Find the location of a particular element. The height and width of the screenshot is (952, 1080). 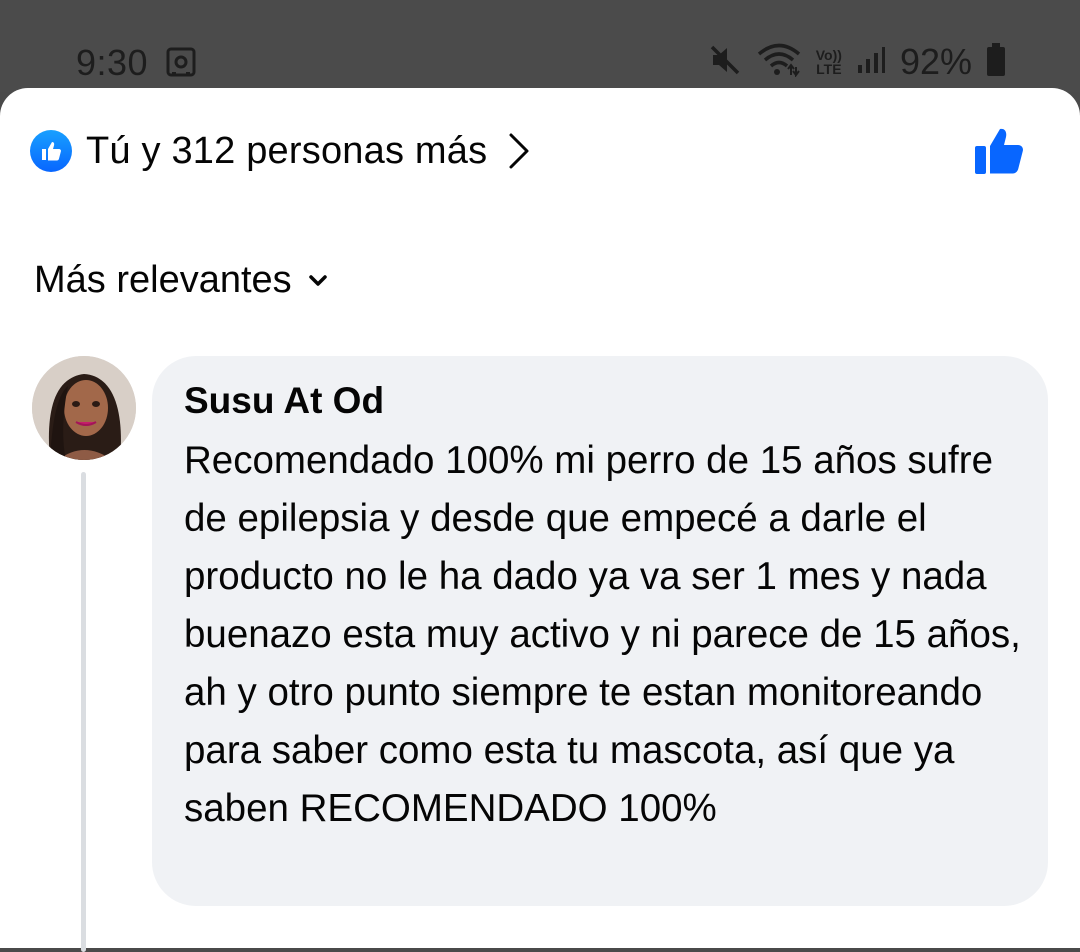

wifi-icon is located at coordinates (779, 62).